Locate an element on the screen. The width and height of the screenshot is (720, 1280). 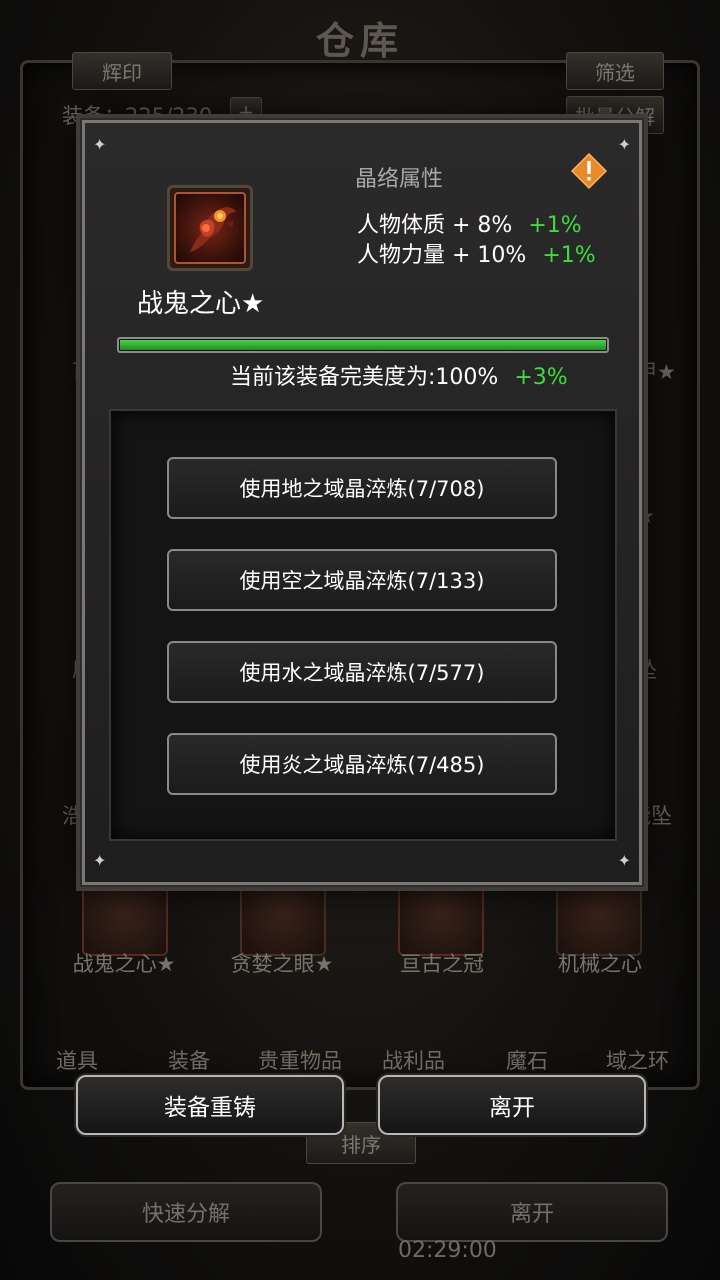
leave-button: 离开 is located at coordinates (512, 1105).